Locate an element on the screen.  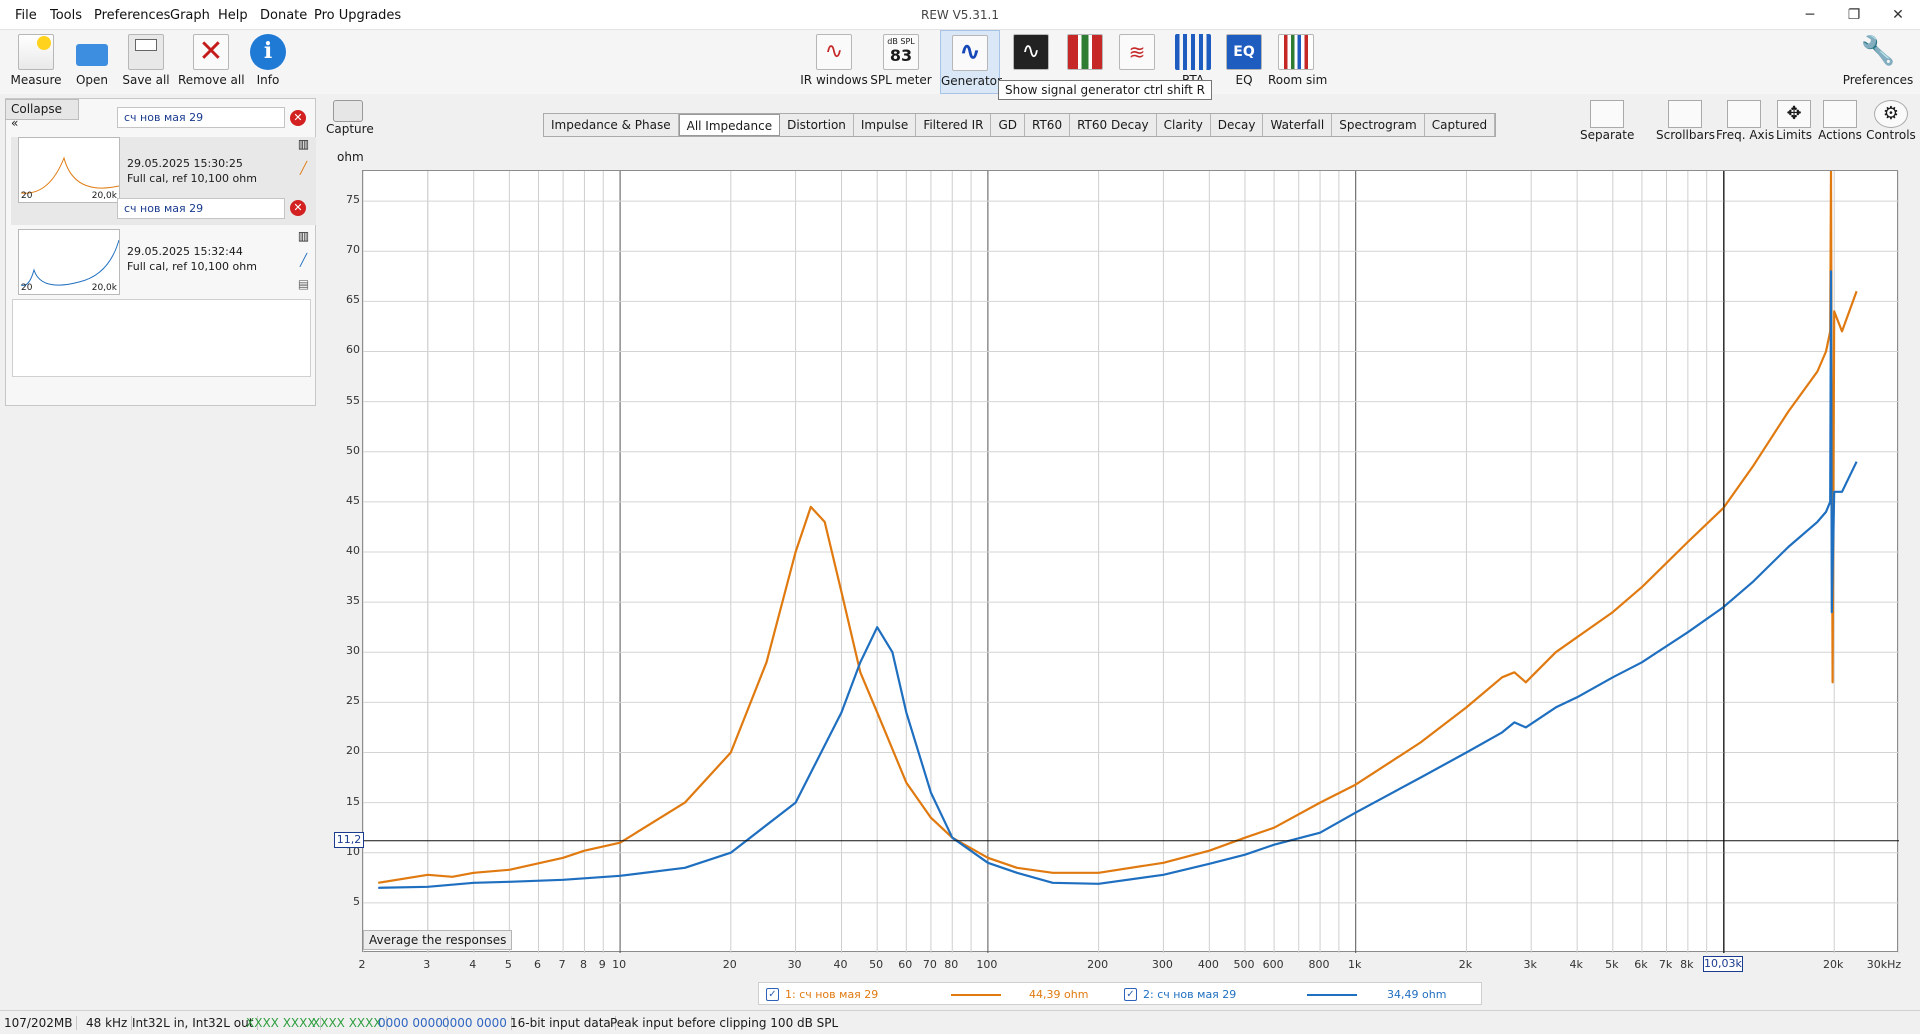
open-button: Open is located at coordinates (92, 62).